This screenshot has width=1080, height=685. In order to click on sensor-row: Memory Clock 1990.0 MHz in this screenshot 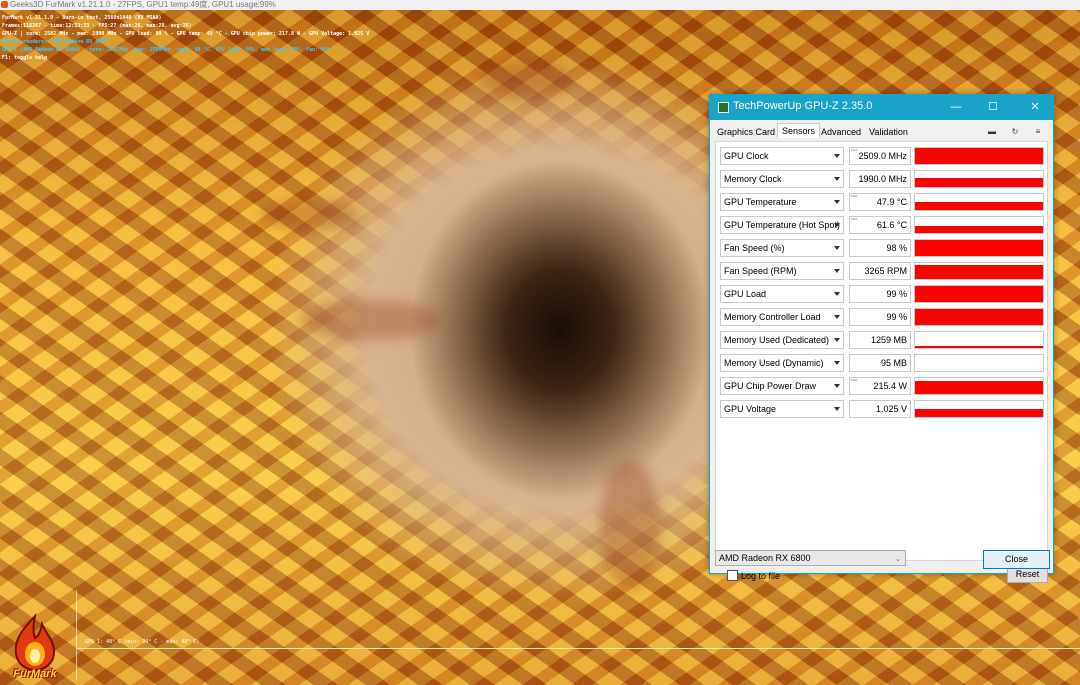, I will do `click(883, 179)`.